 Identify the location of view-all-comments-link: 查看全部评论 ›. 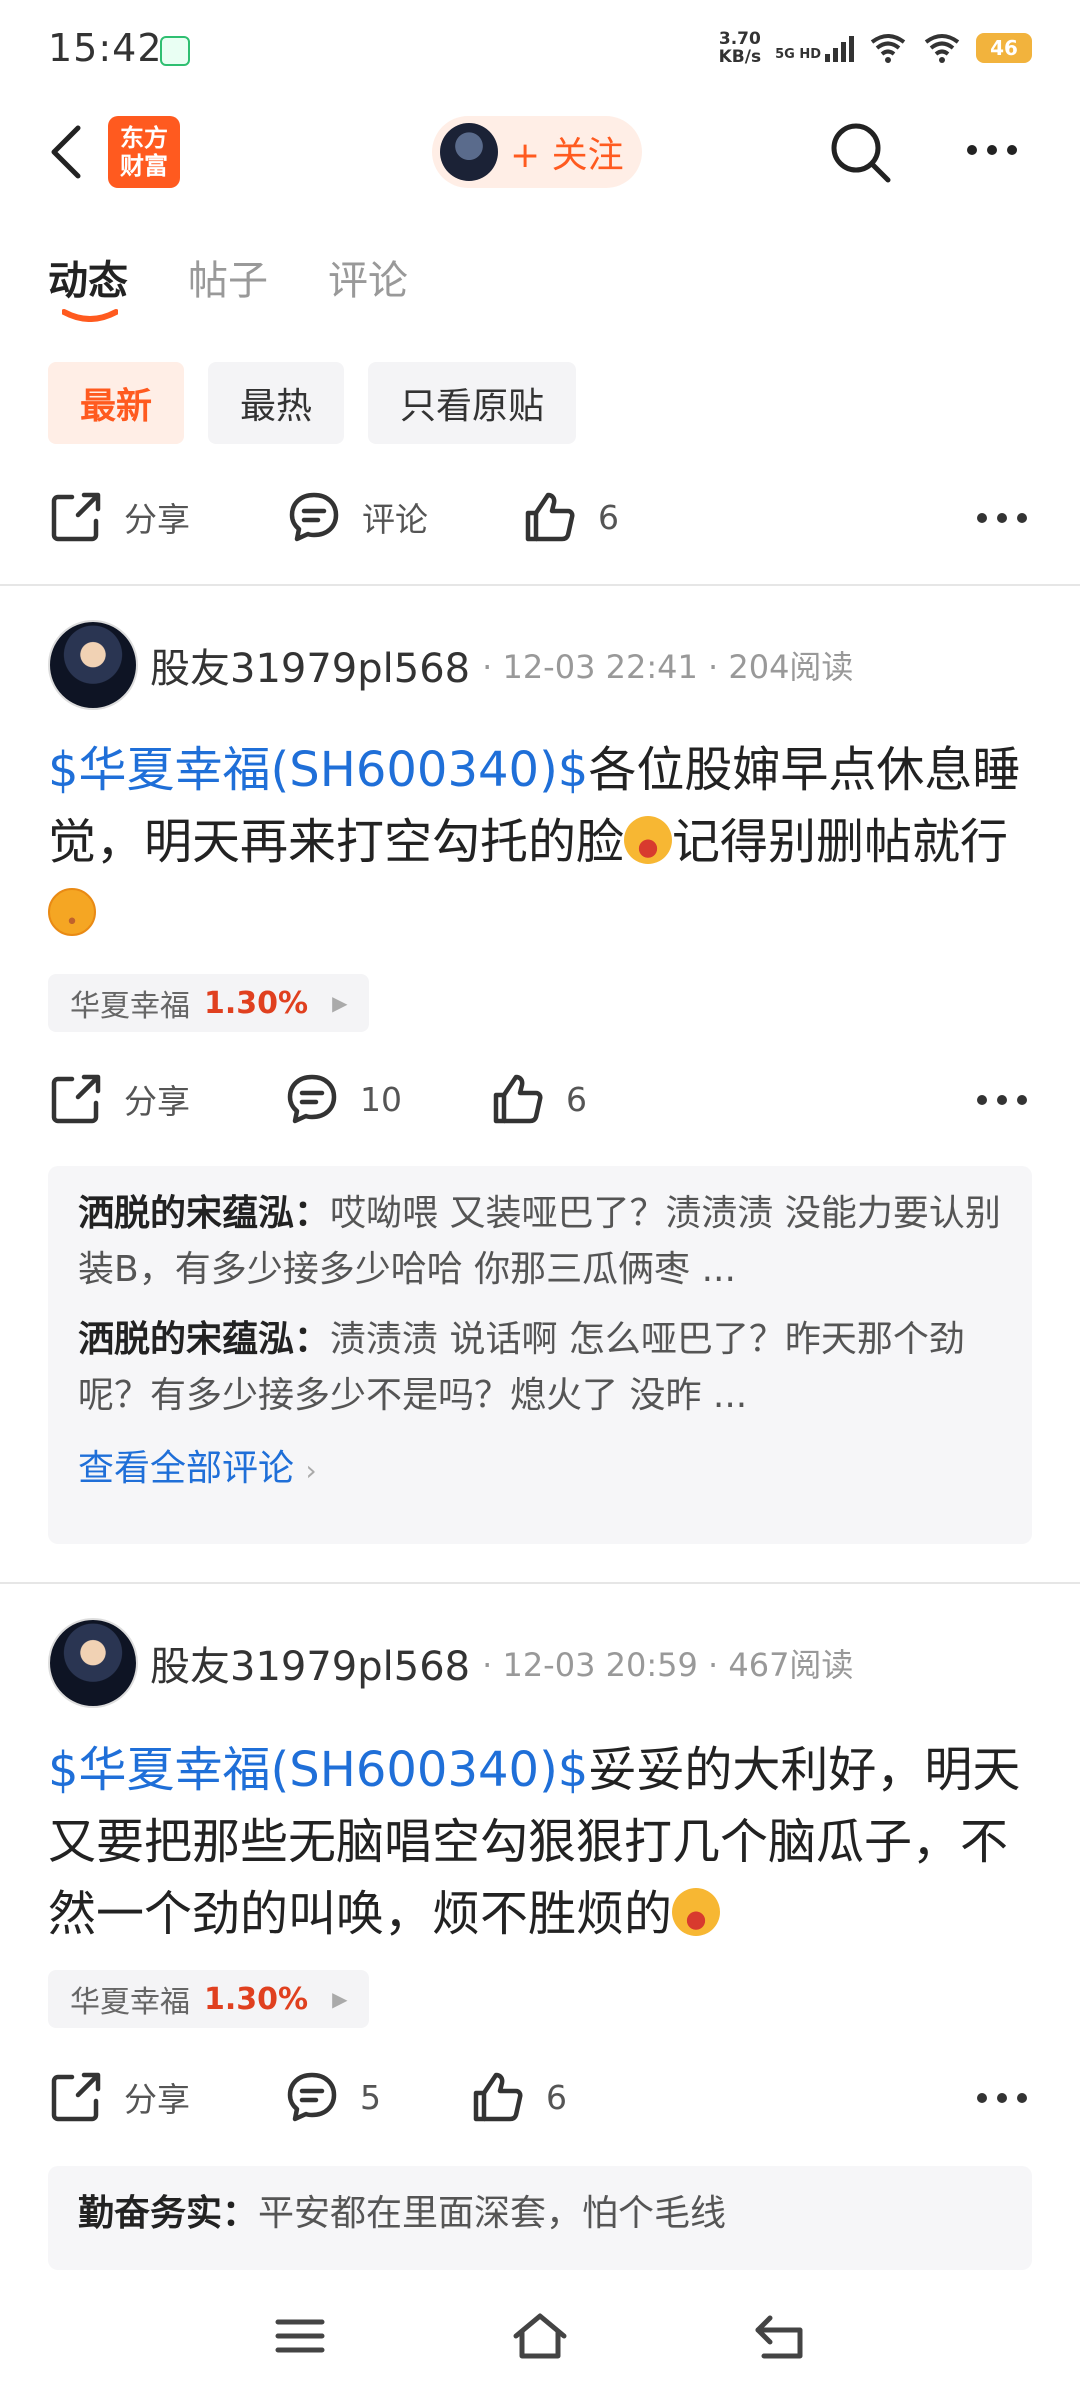
(540, 1470).